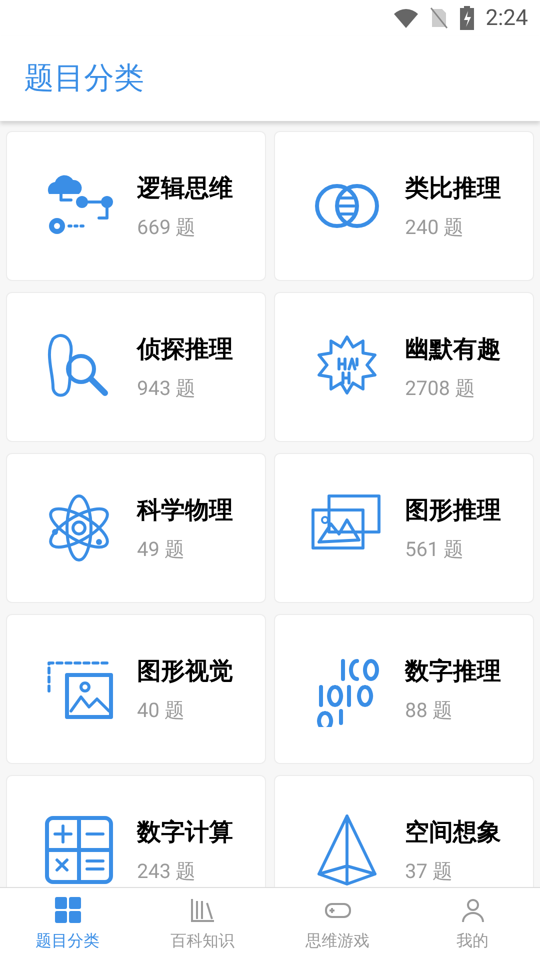  Describe the element at coordinates (453, 510) in the screenshot. I see `category-name: 图形推理` at that location.